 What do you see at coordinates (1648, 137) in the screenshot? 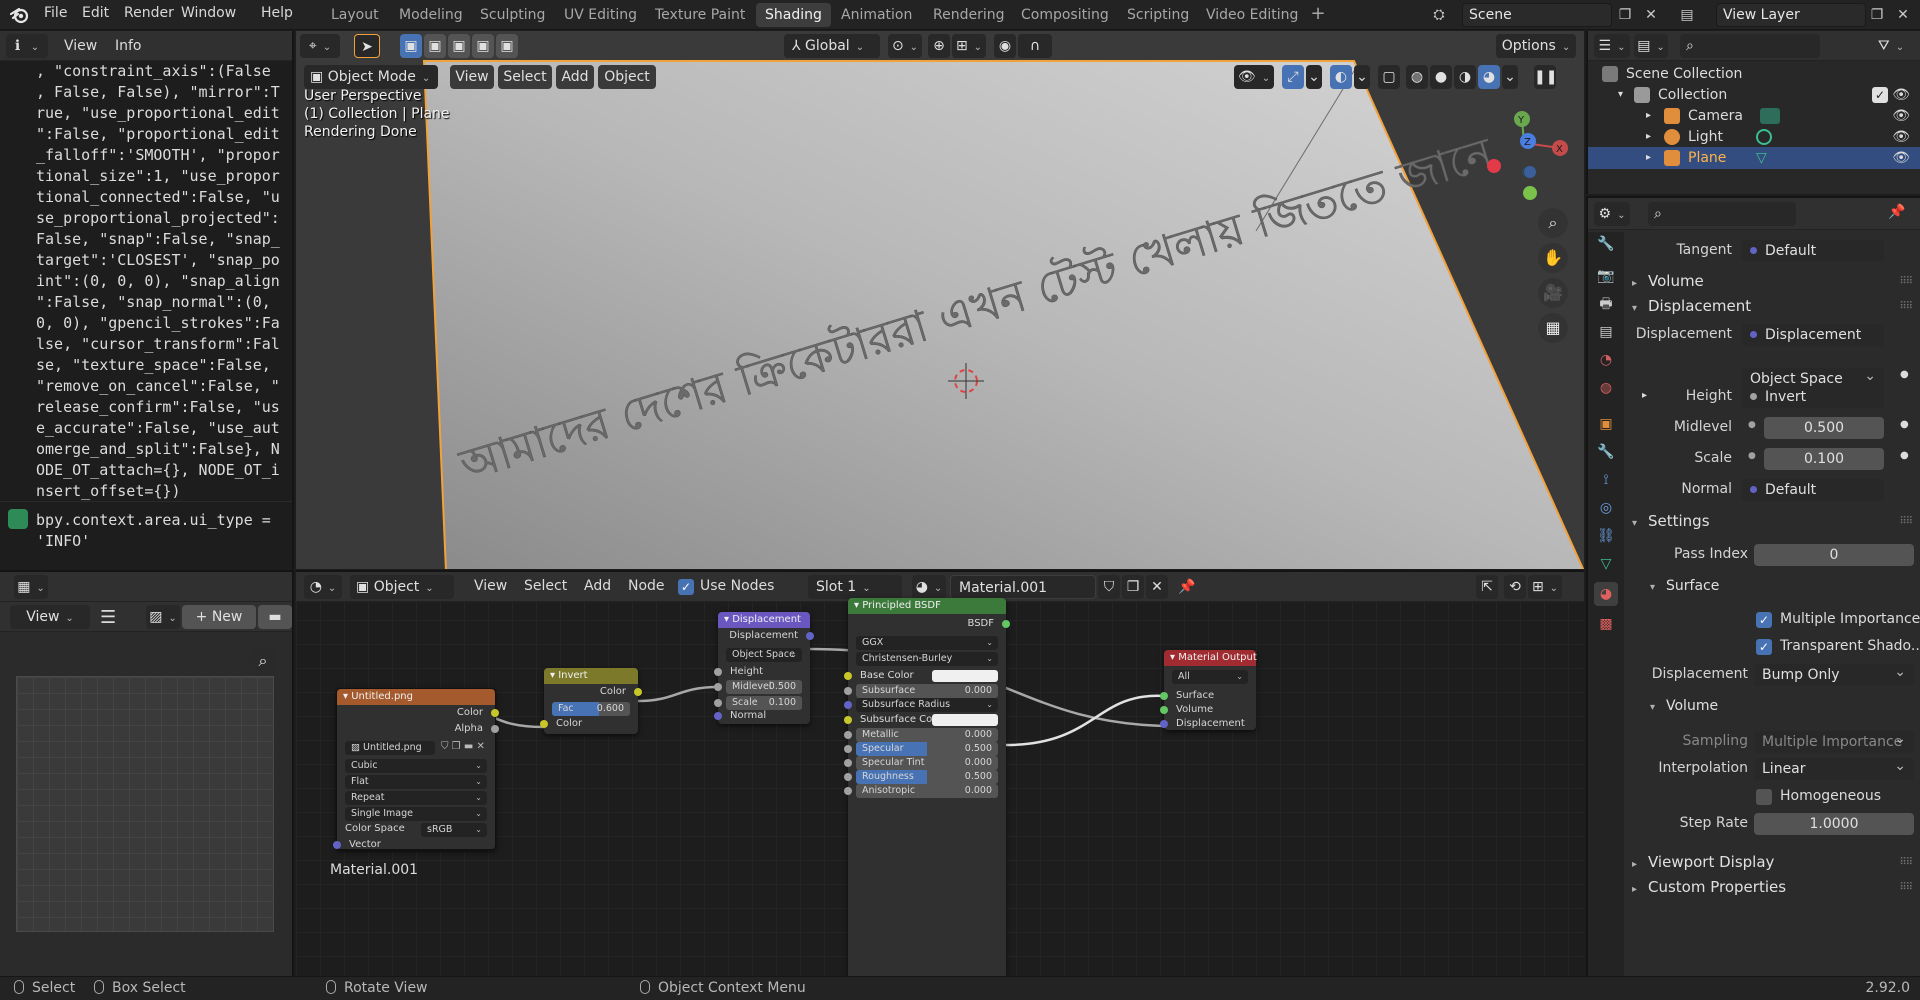
I see `expand-light-icon: ▸` at bounding box center [1648, 137].